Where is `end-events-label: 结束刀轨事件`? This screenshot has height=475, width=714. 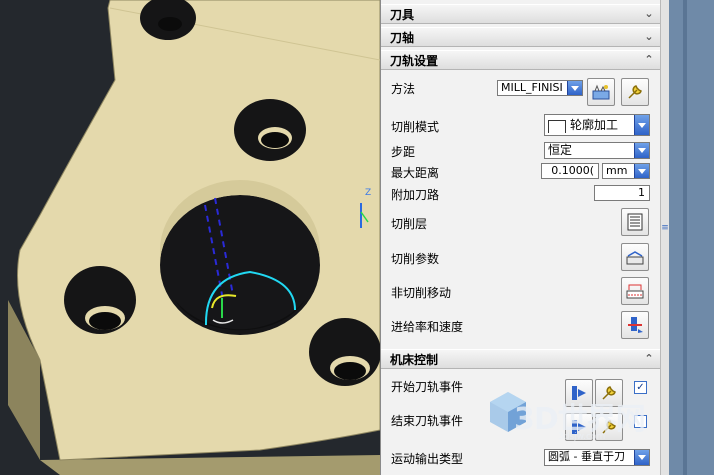
end-events-label: 结束刀轨事件 is located at coordinates (427, 421).